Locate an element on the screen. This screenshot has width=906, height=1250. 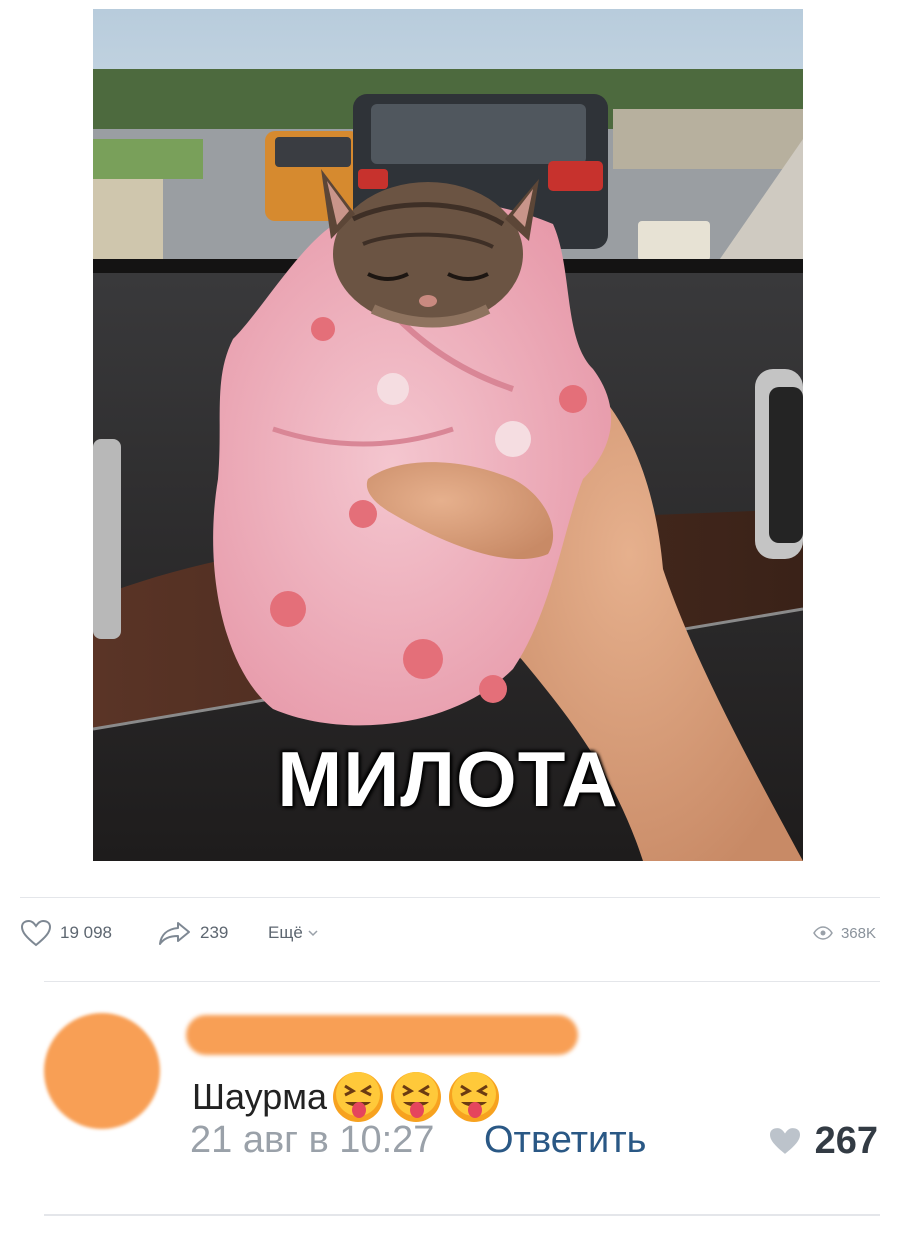
reply-button: Ответить is located at coordinates (565, 1140).